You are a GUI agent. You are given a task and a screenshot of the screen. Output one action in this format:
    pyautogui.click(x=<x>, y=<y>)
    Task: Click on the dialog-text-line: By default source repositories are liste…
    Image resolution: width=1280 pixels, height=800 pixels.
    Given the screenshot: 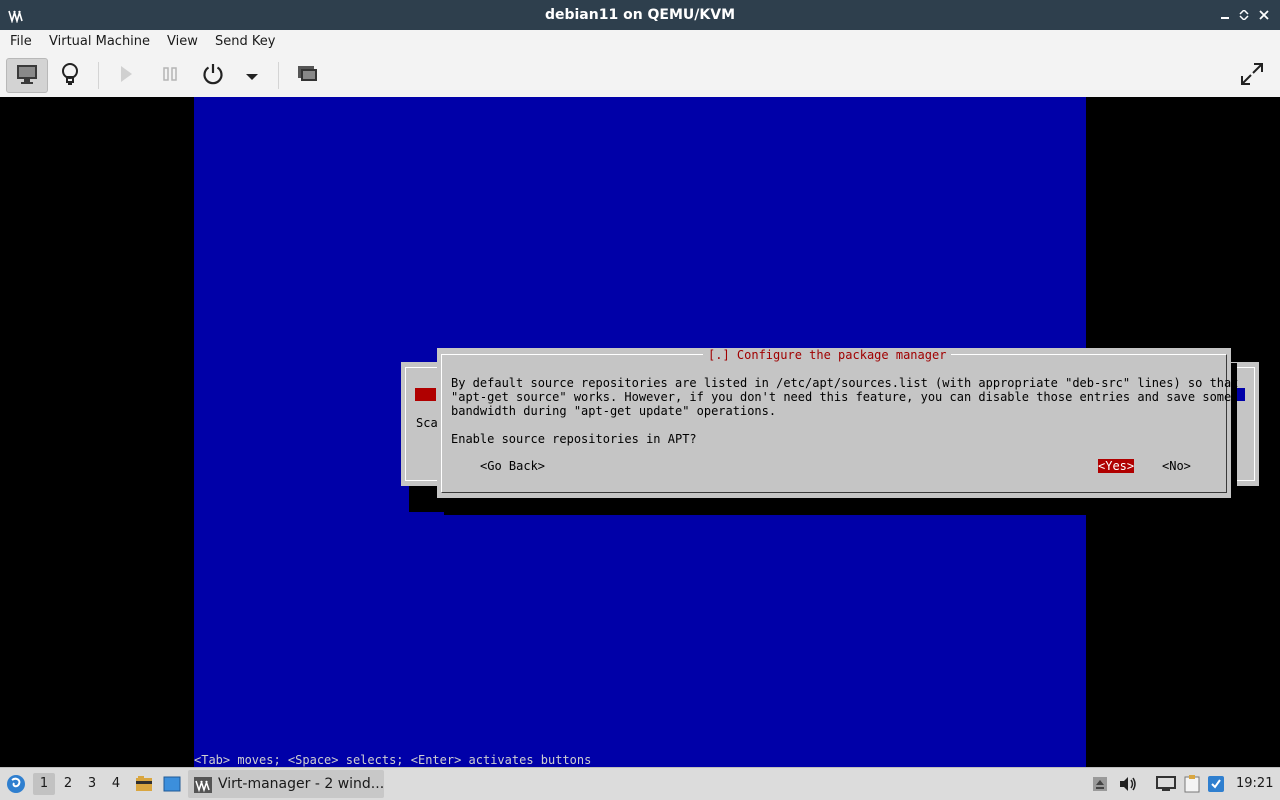 What is the action you would take?
    pyautogui.click(x=845, y=383)
    